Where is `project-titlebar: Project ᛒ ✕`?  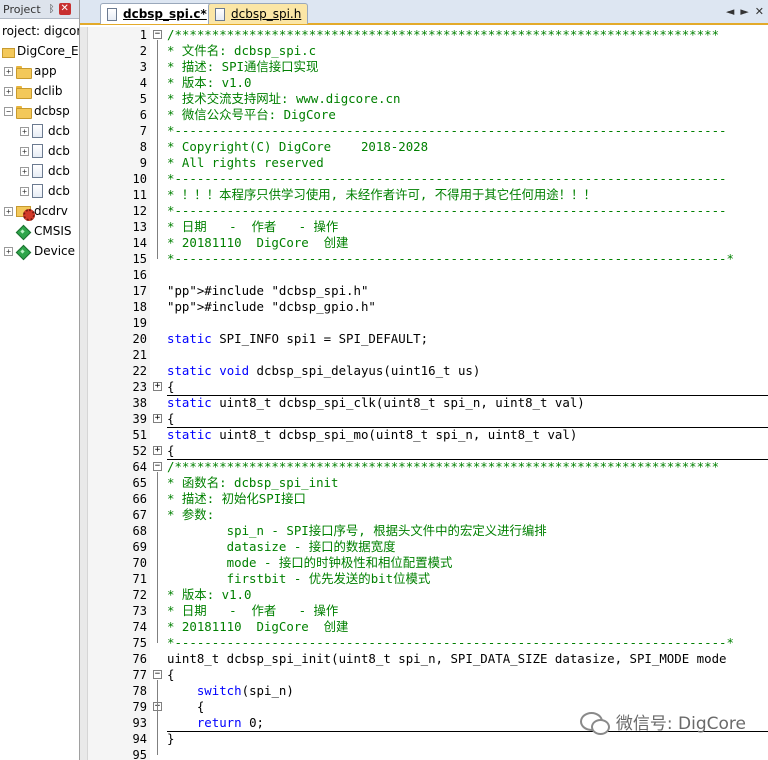
project-titlebar: Project ᛒ ✕ is located at coordinates (39, 9).